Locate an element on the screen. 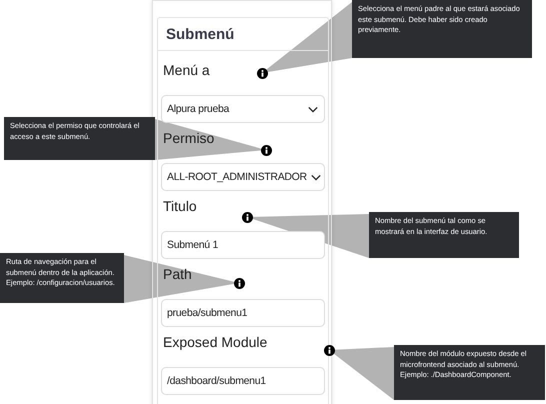 This screenshot has width=546, height=404. select-field: Alpura prueba is located at coordinates (243, 109).